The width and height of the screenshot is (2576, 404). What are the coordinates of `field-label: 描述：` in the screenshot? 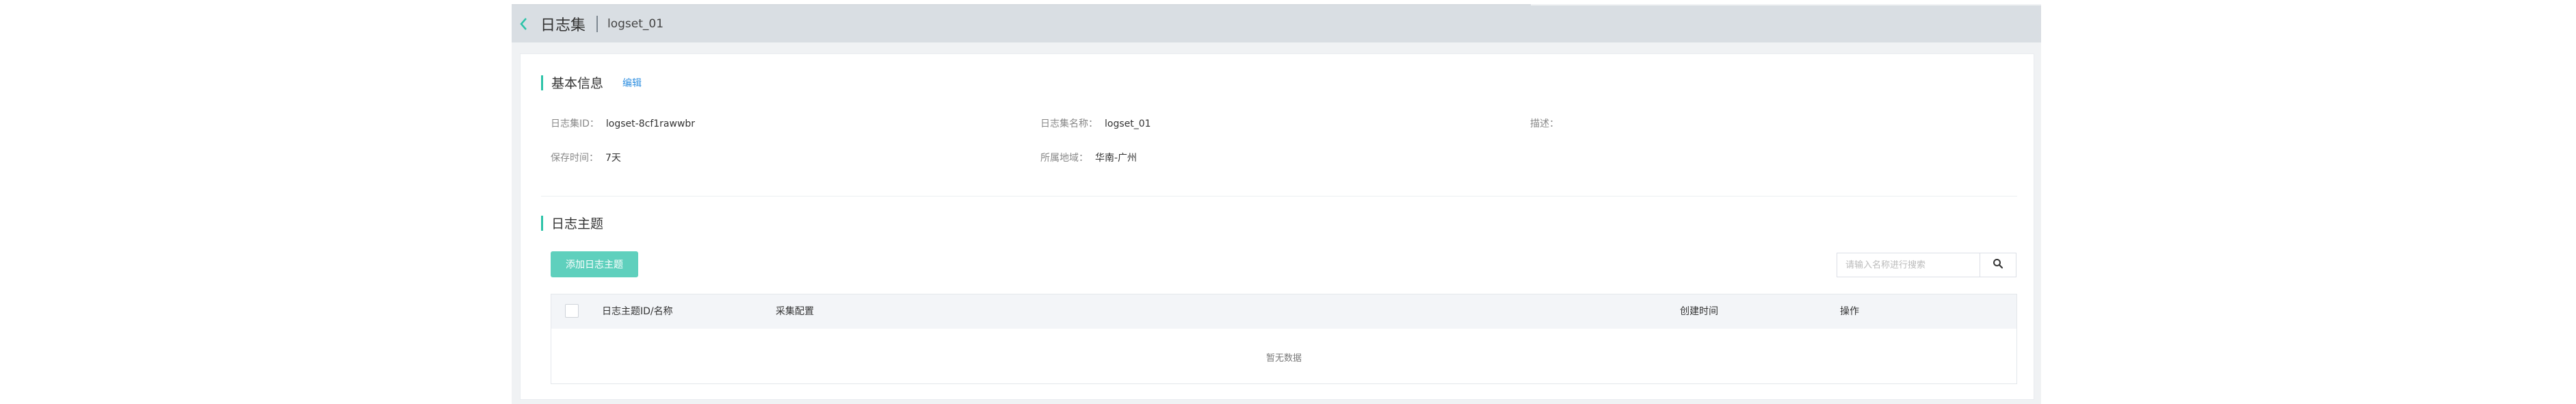 It's located at (1544, 123).